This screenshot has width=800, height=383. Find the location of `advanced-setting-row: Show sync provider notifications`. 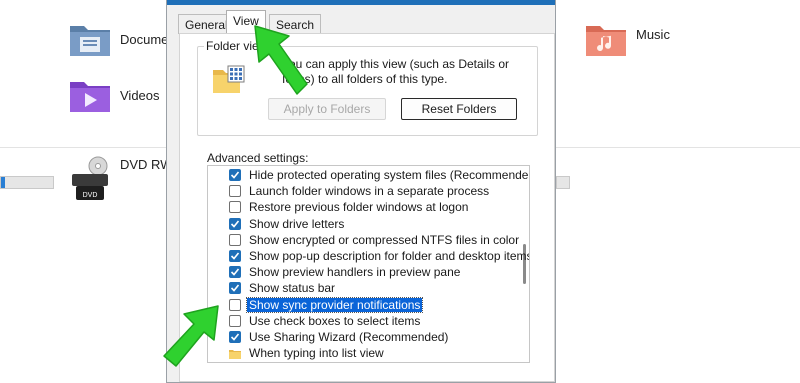

advanced-setting-row: Show sync provider notifications is located at coordinates (326, 304).